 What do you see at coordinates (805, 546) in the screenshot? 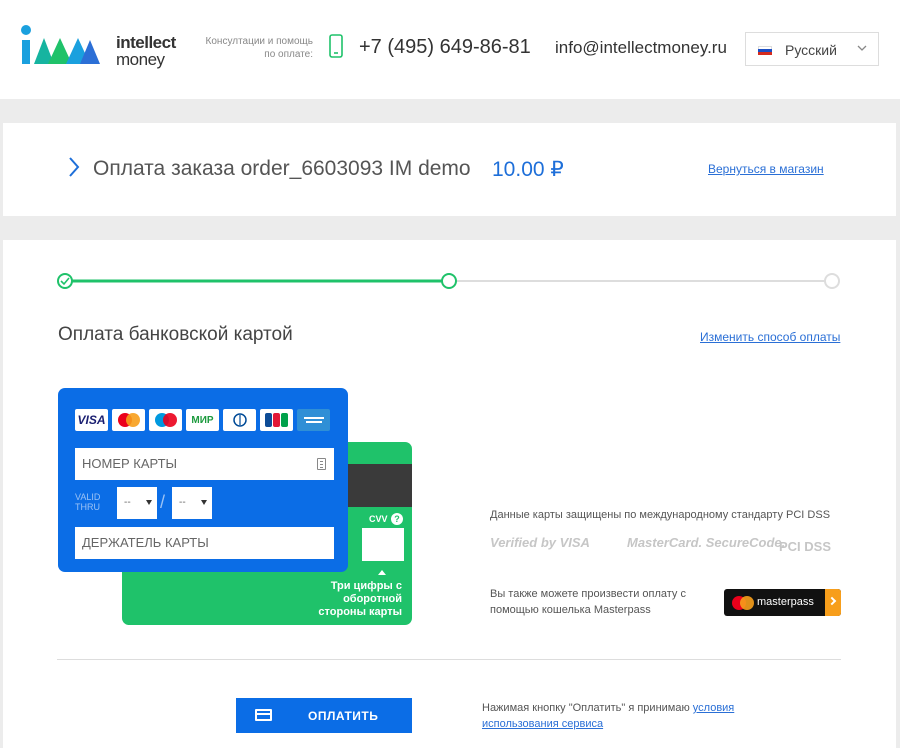
I see `pci-dss-logo: PCI DSS` at bounding box center [805, 546].